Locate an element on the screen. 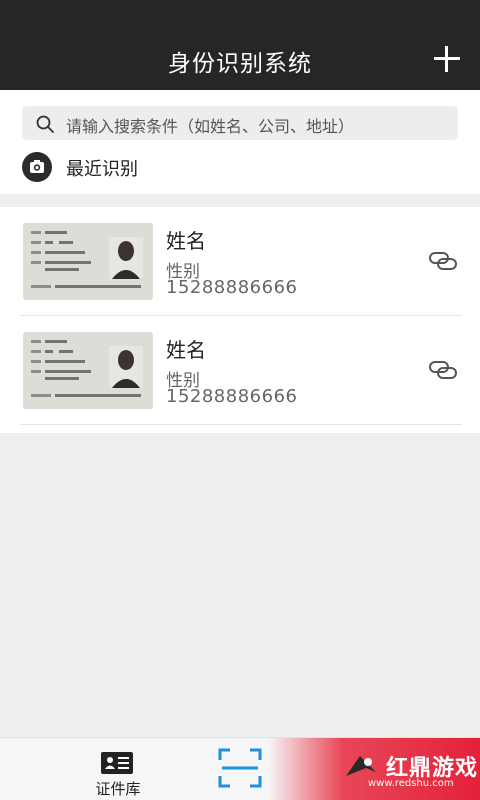 The height and width of the screenshot is (800, 480). recent-label: 最近识别 is located at coordinates (102, 169).